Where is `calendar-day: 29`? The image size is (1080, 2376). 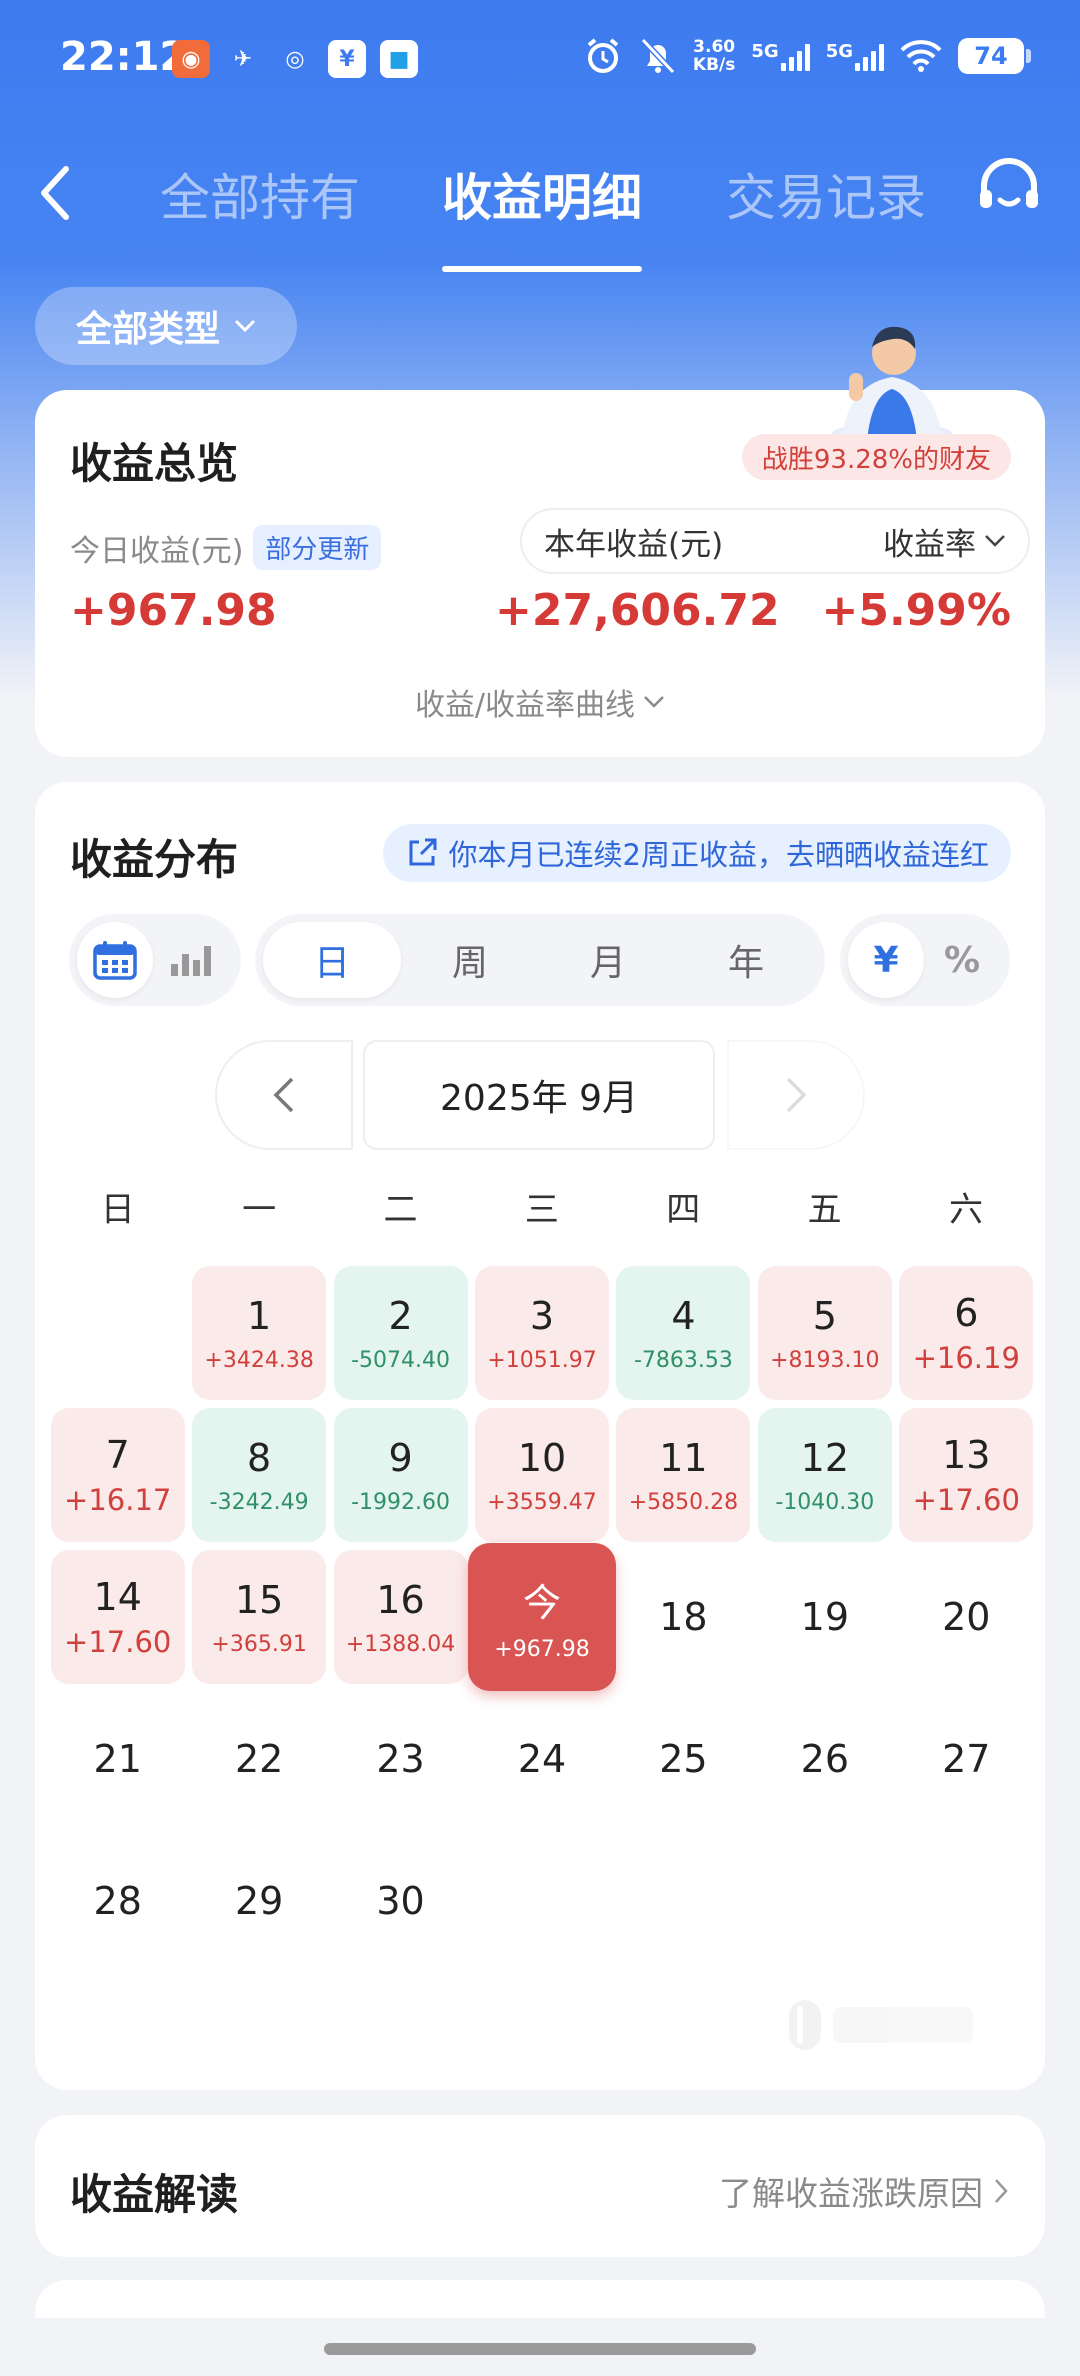
calendar-day: 29 is located at coordinates (259, 1901).